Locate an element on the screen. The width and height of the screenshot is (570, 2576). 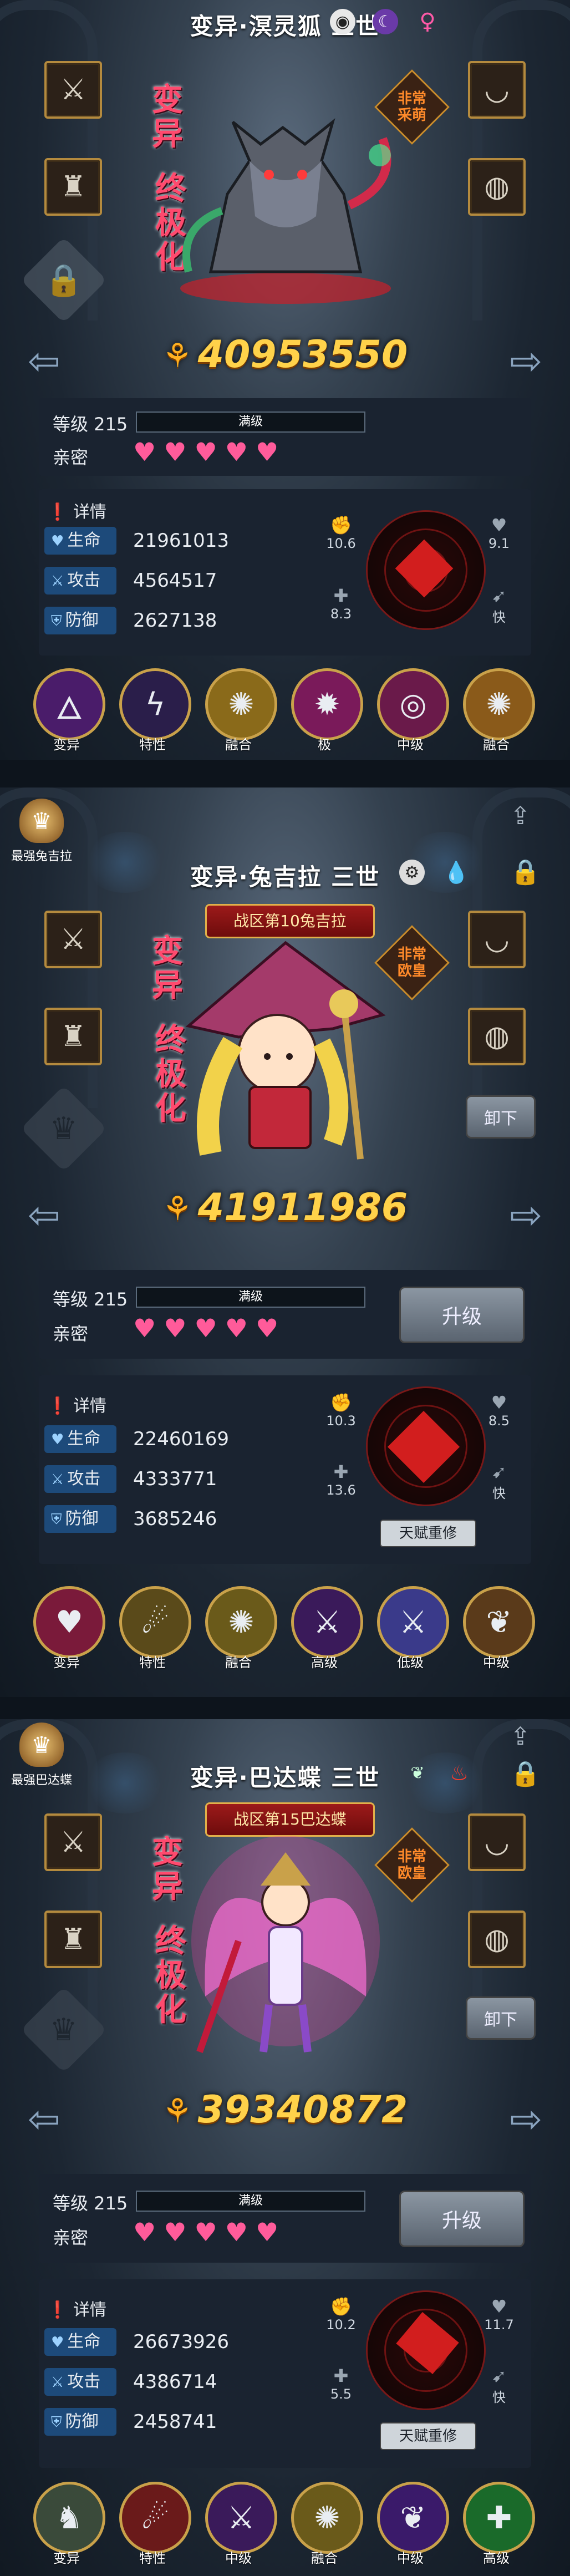
fusion-icon: ✺ is located at coordinates (499, 704).